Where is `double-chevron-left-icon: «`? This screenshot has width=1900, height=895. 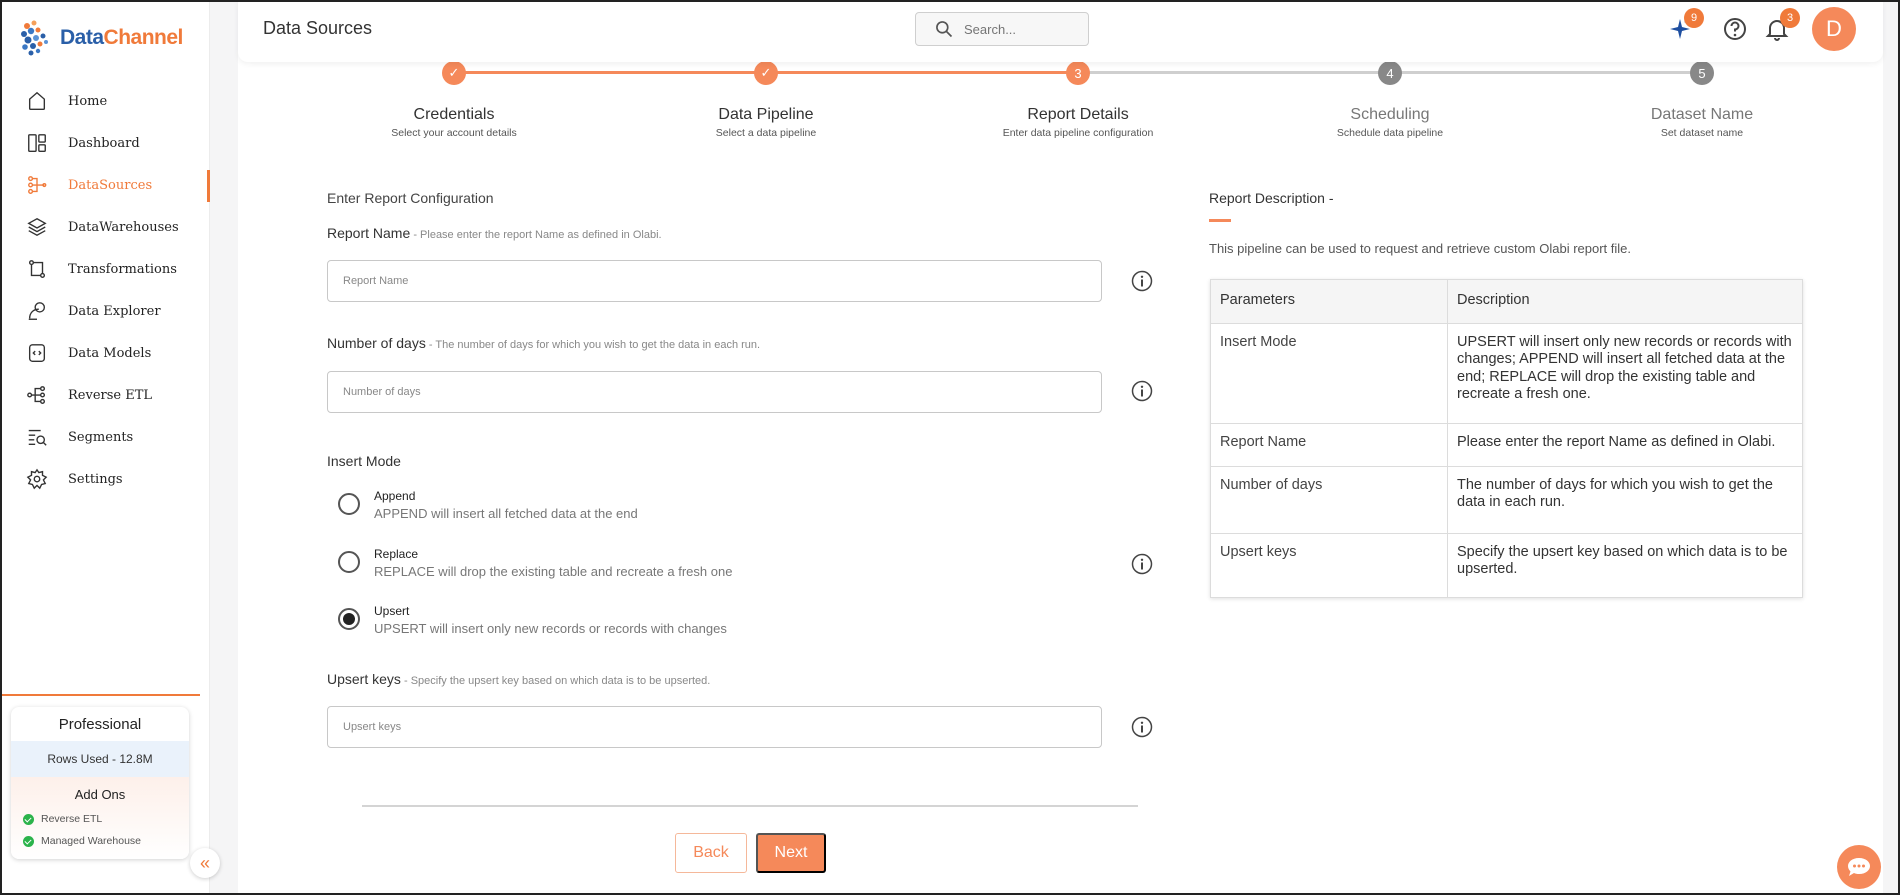
double-chevron-left-icon: « is located at coordinates (204, 862).